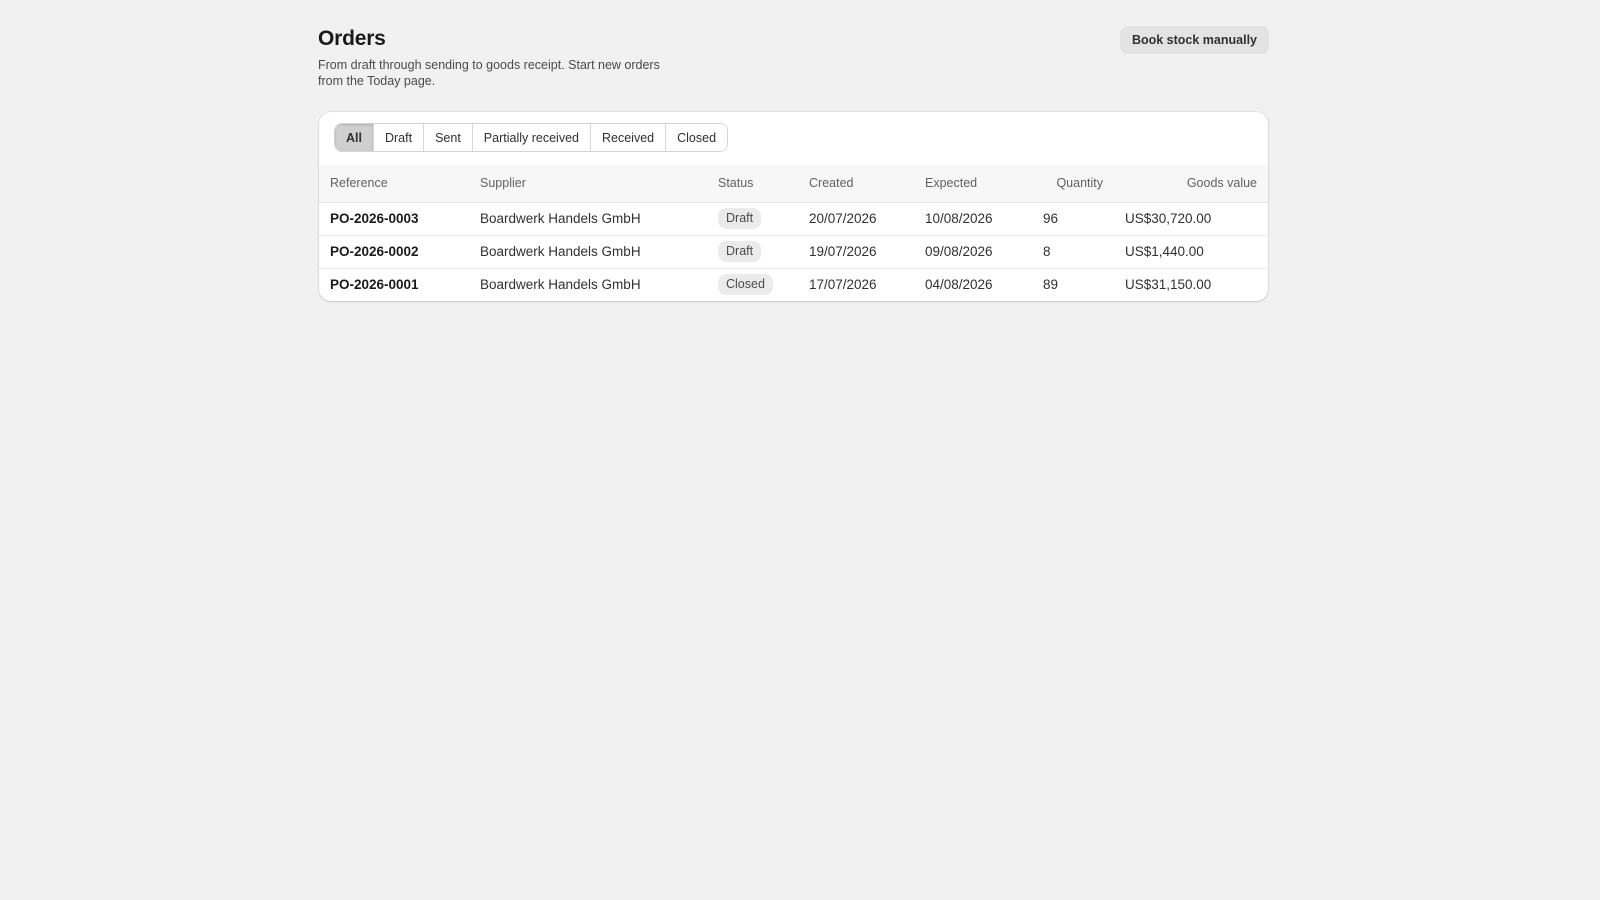 The width and height of the screenshot is (1600, 900). I want to click on page-title: Orders, so click(352, 38).